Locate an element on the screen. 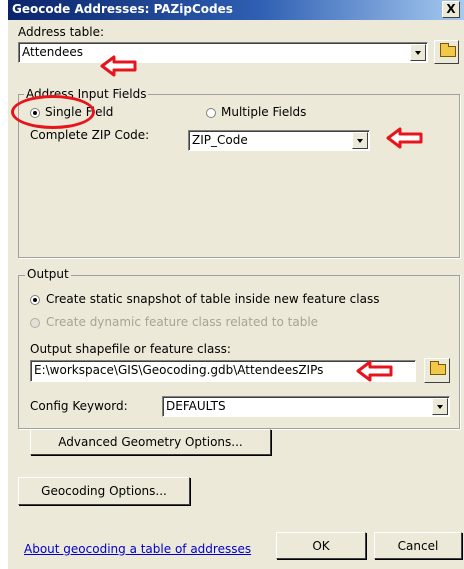  dynamic-feature-class-radio is located at coordinates (35, 323).